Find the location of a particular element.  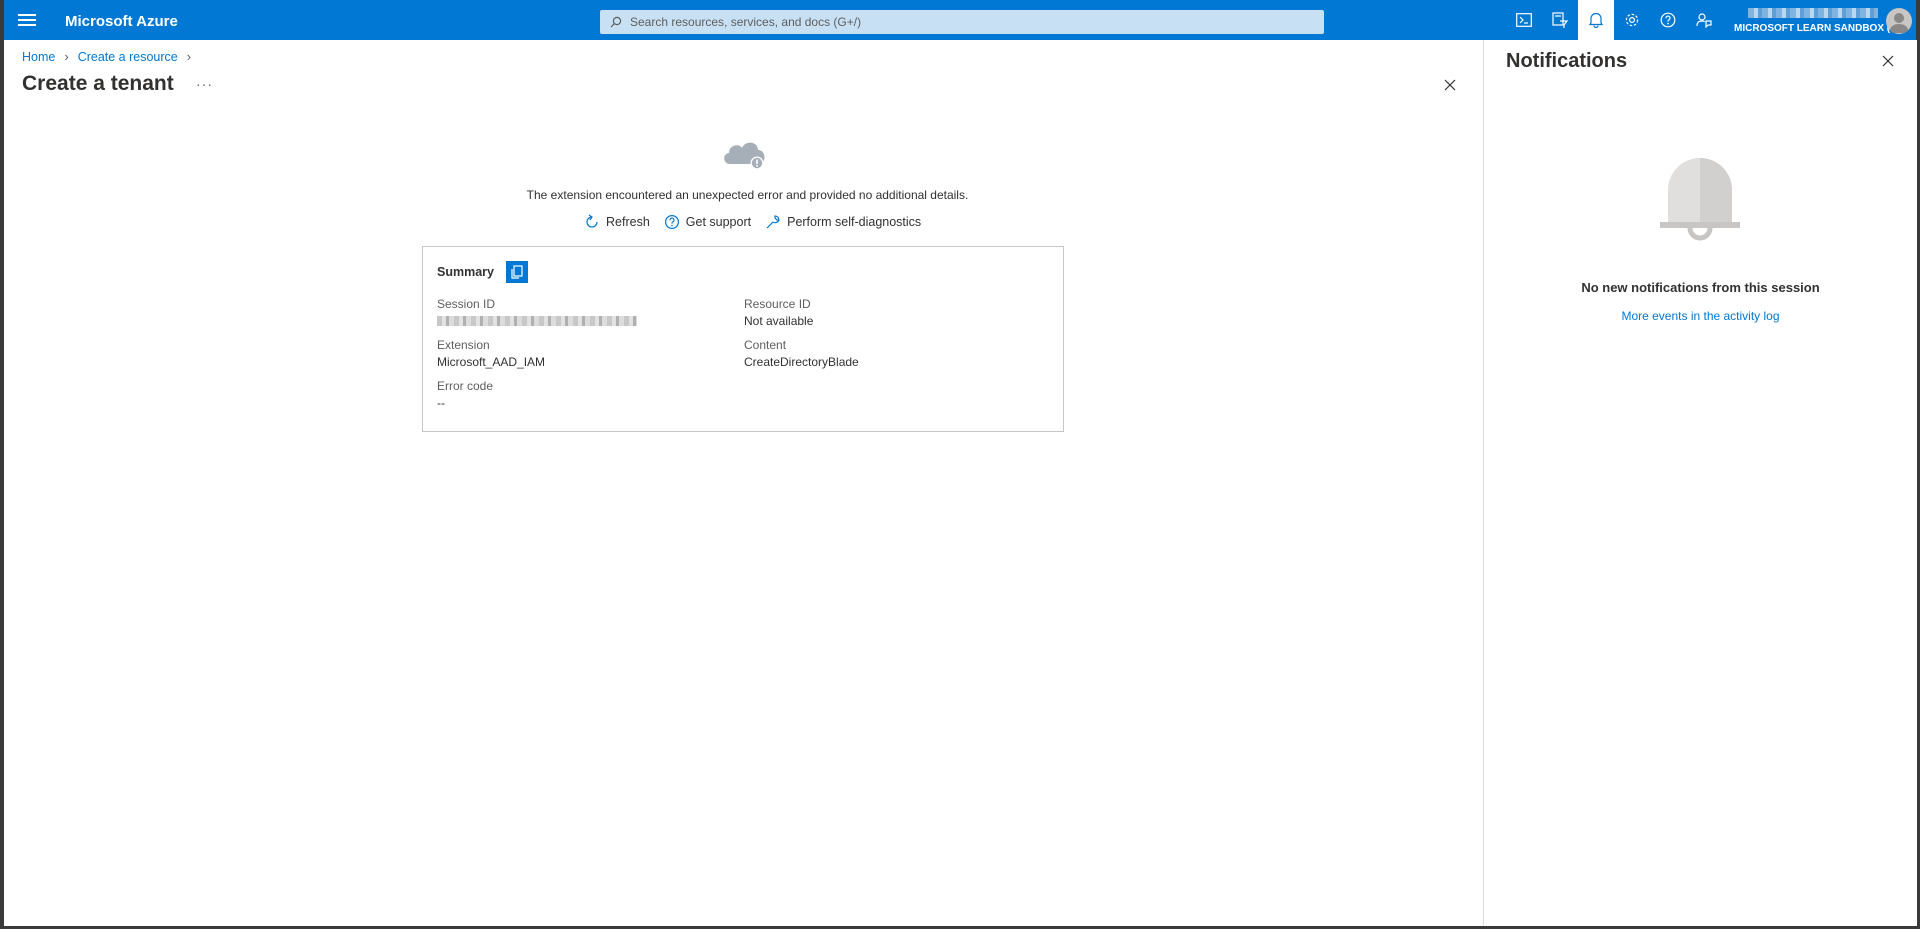

content-label: Content is located at coordinates (765, 345).